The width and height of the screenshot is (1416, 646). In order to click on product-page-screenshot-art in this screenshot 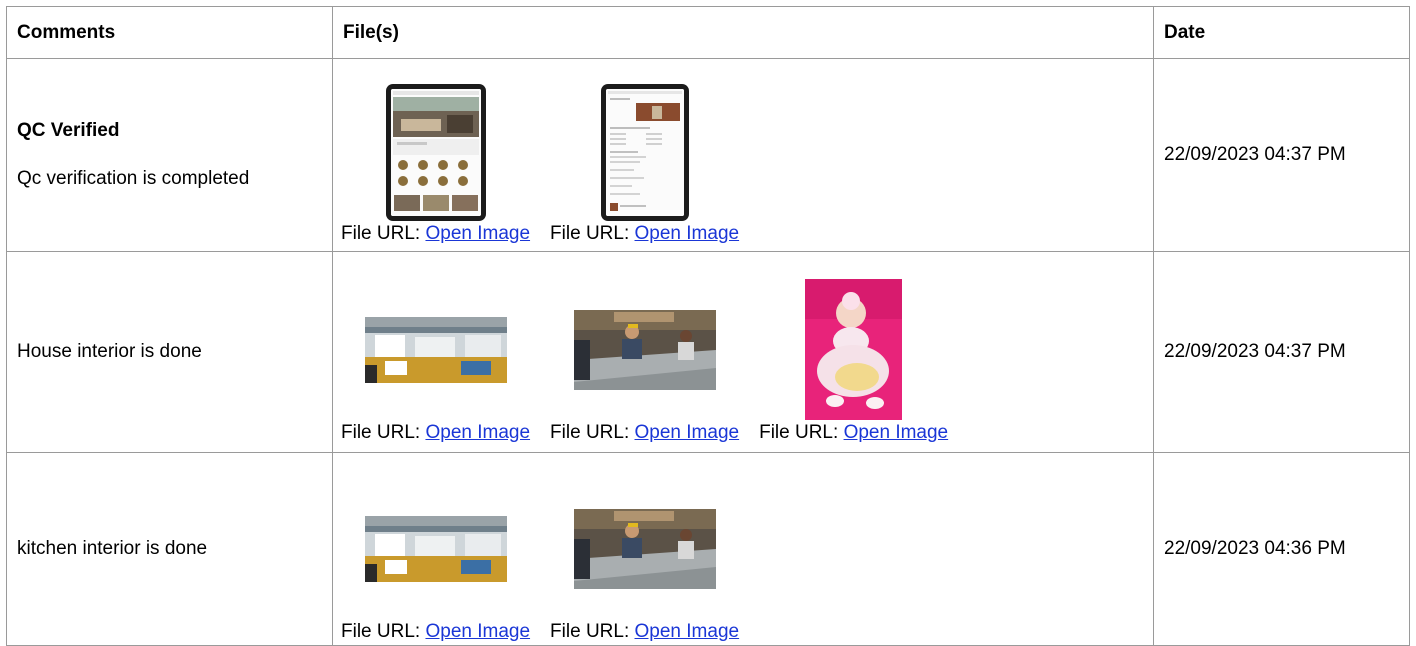, I will do `click(644, 152)`.